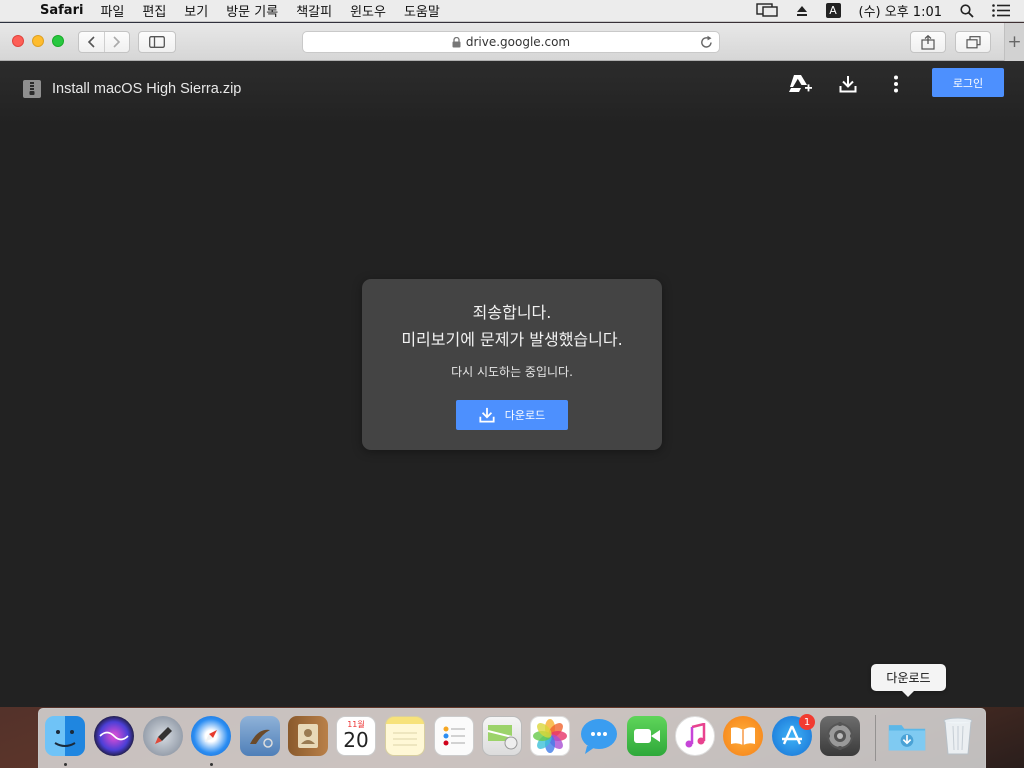  I want to click on calendar-icon: 11월 20, so click(356, 736).